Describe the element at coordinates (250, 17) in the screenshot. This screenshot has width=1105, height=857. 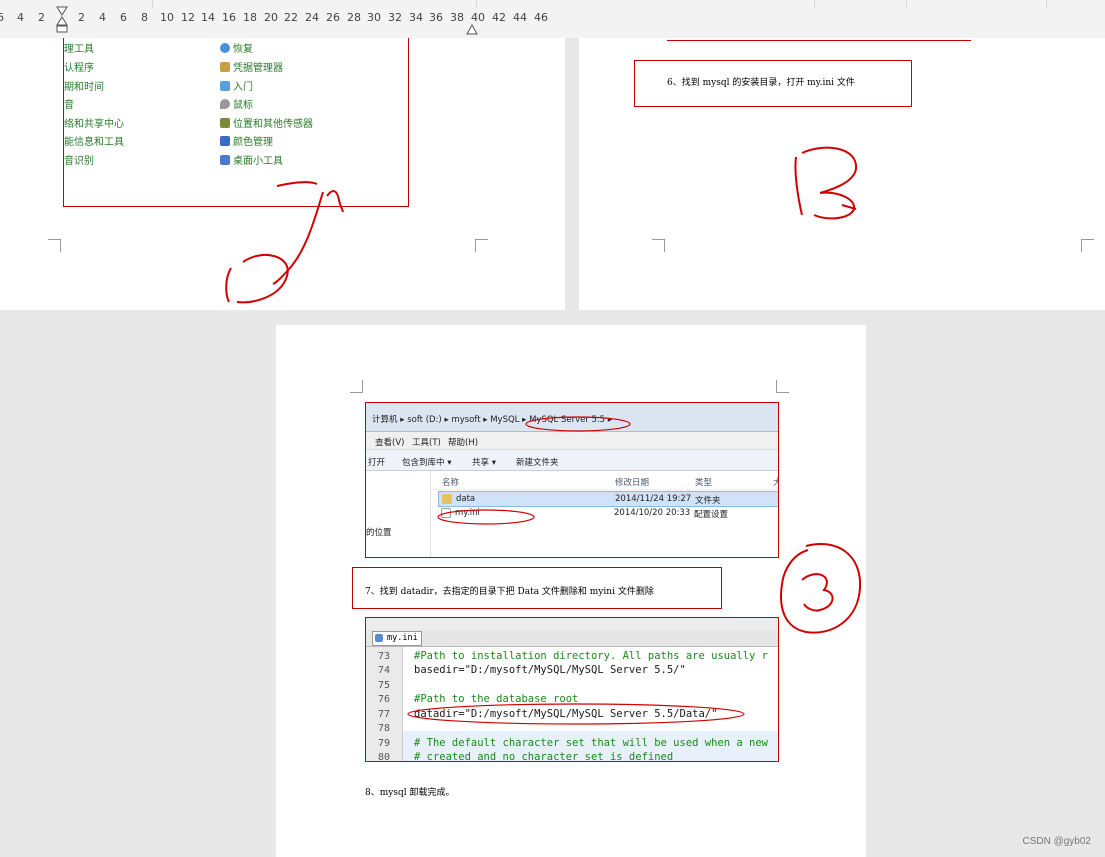
I see `ruler-tick: 18` at that location.